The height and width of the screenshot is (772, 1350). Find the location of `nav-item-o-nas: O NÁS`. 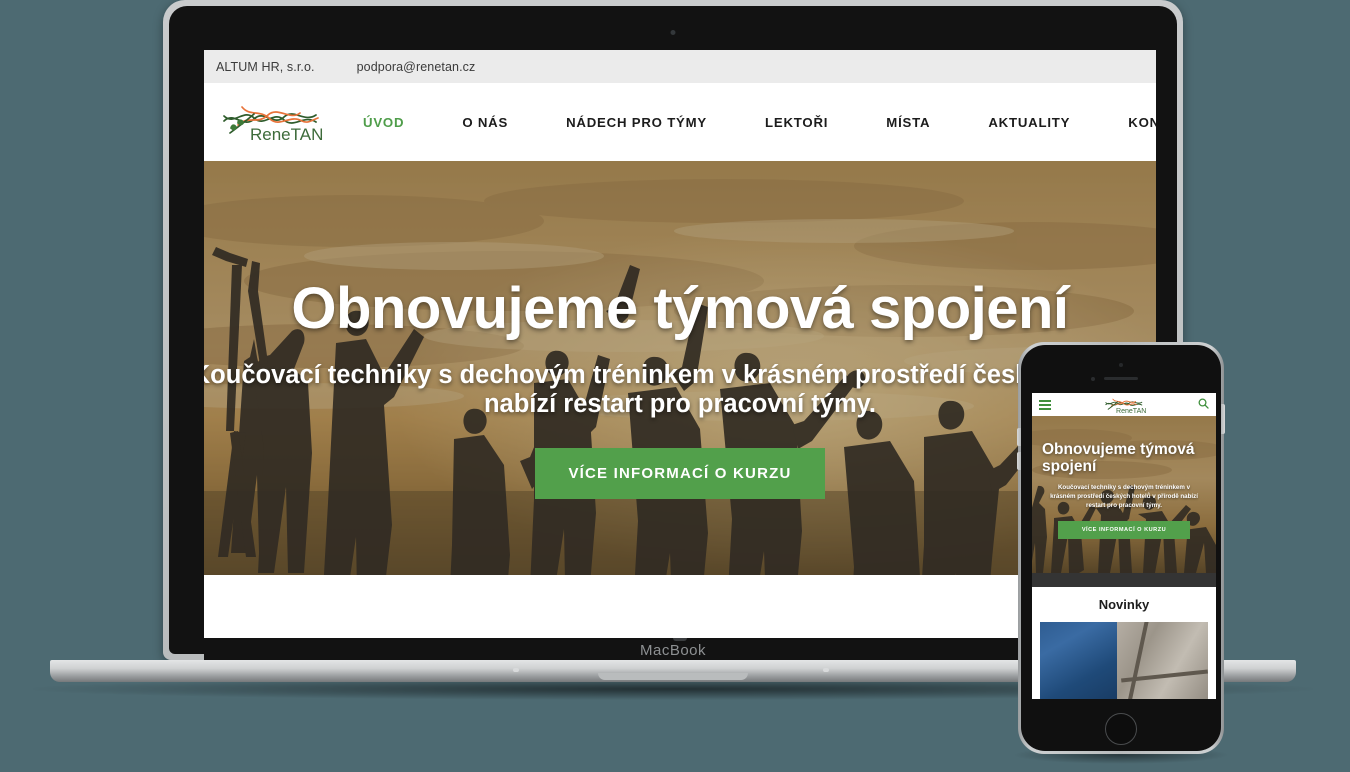

nav-item-o-nas: O NÁS is located at coordinates (485, 122).